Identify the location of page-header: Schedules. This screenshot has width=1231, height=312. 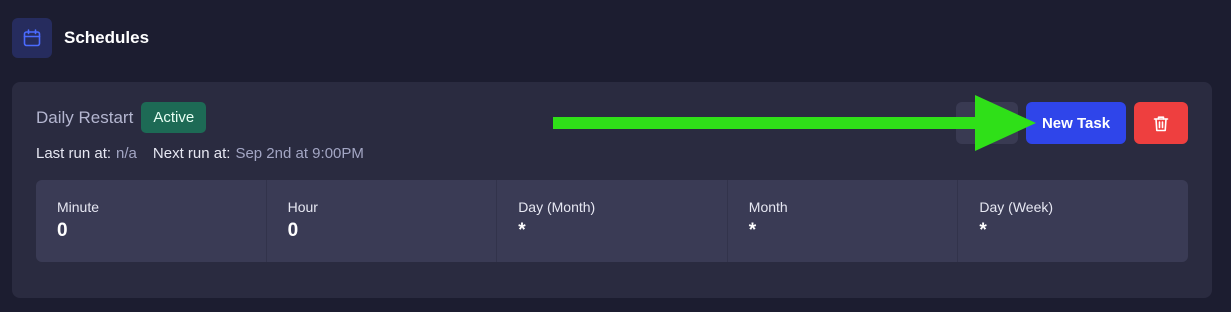
(80, 38).